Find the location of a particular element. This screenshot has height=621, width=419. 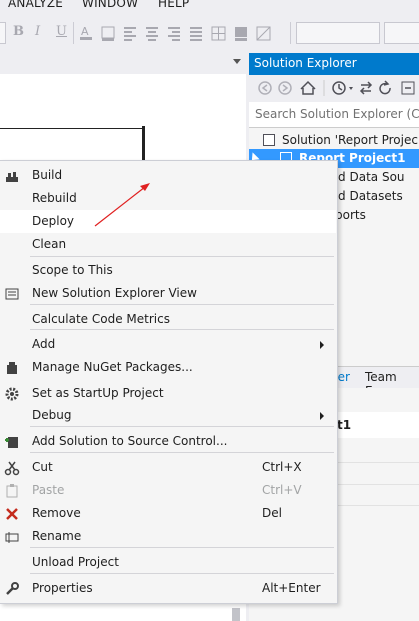

tree-item-solution: Solution 'Report Projec is located at coordinates (334, 140).